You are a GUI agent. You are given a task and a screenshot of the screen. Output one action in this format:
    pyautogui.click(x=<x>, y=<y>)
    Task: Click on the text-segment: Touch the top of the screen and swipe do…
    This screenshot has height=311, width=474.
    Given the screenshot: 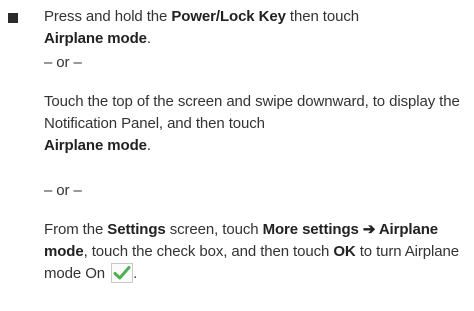 What is the action you would take?
    pyautogui.click(x=252, y=112)
    